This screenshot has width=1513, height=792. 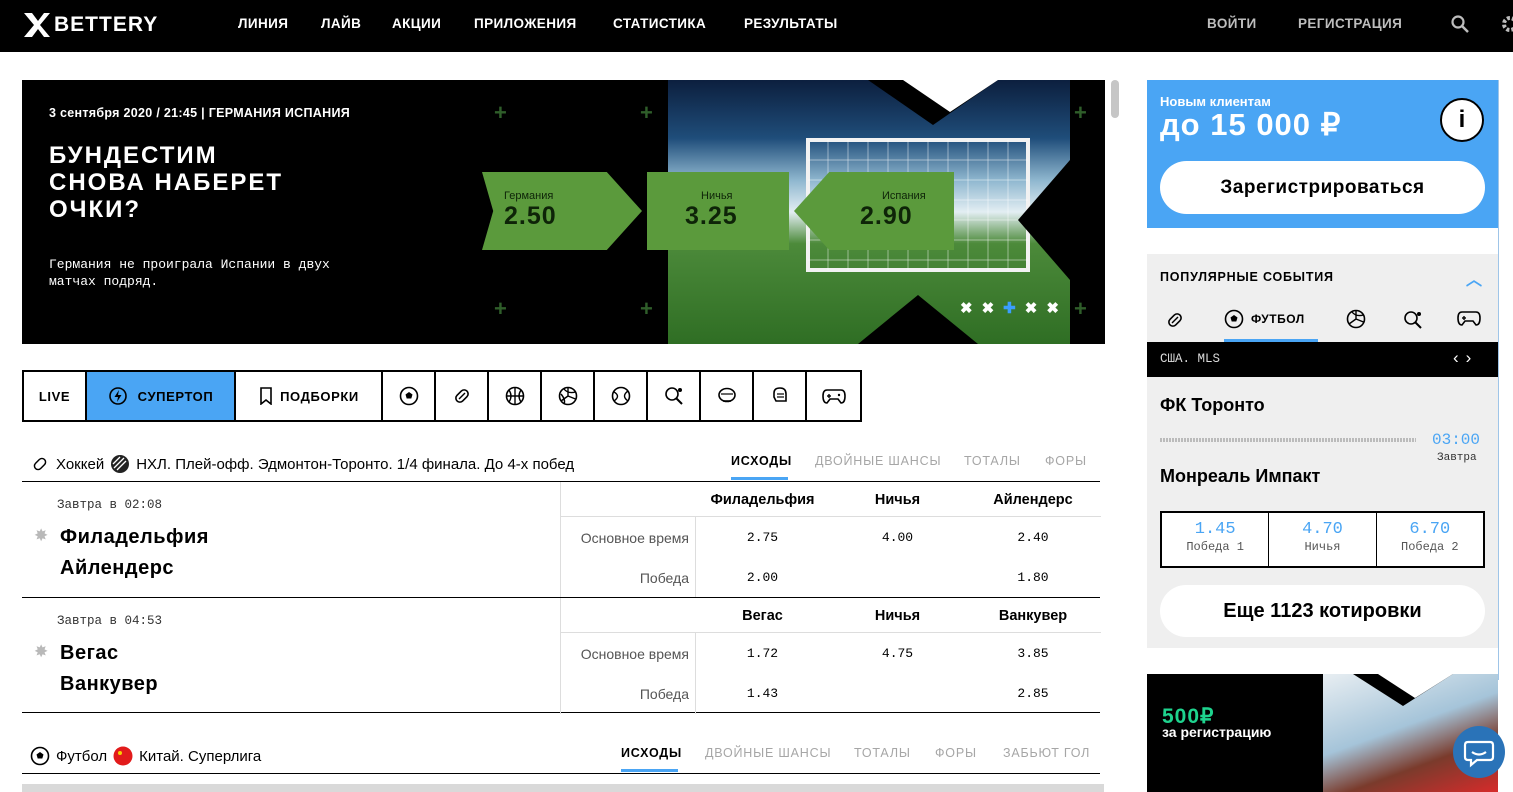 What do you see at coordinates (1322, 529) in the screenshot?
I see `odd-value: 4.70` at bounding box center [1322, 529].